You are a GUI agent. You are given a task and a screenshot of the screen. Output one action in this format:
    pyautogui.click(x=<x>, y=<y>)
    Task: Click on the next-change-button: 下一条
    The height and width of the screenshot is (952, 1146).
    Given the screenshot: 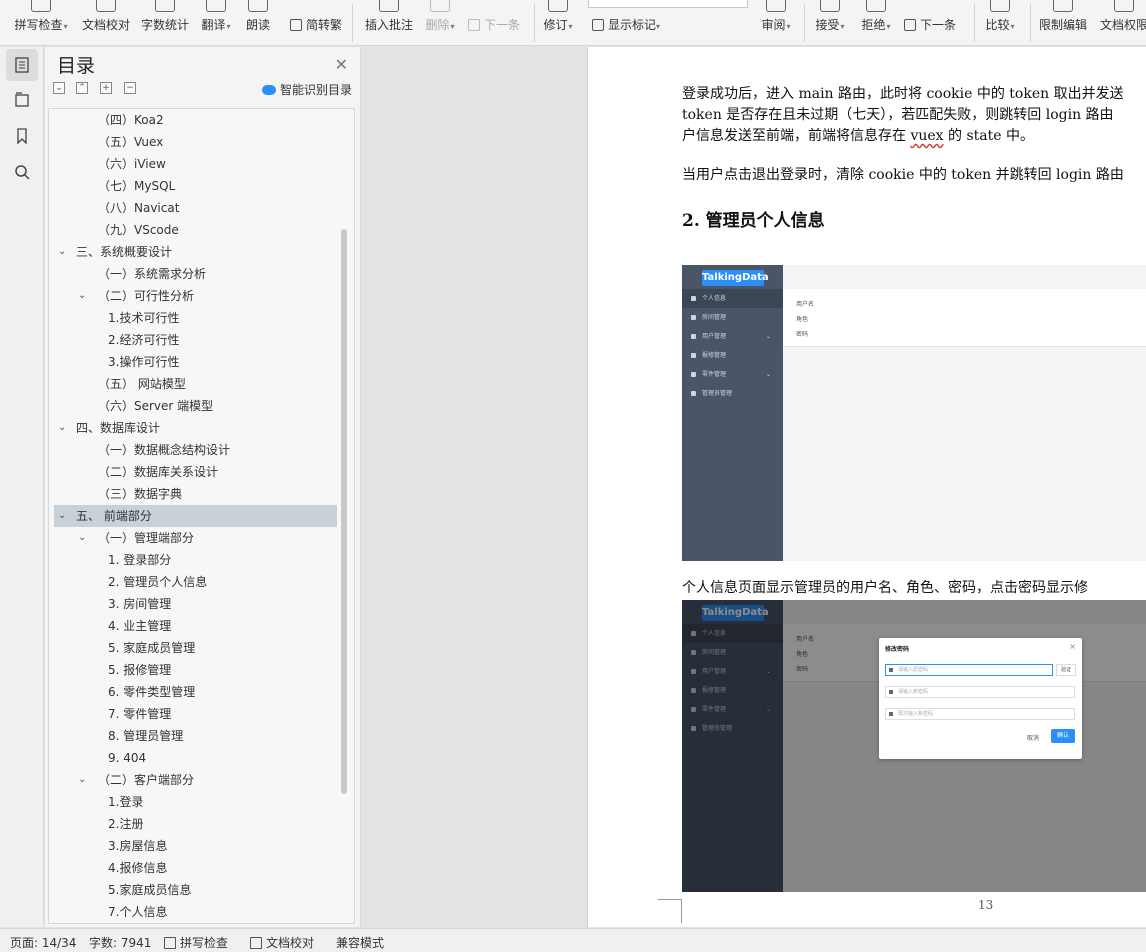 What is the action you would take?
    pyautogui.click(x=930, y=24)
    